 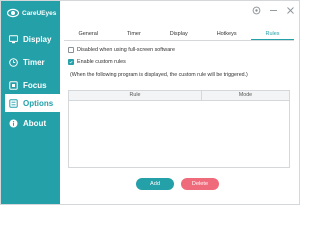 What do you see at coordinates (38, 103) in the screenshot?
I see `sidebar-item-label: Options` at bounding box center [38, 103].